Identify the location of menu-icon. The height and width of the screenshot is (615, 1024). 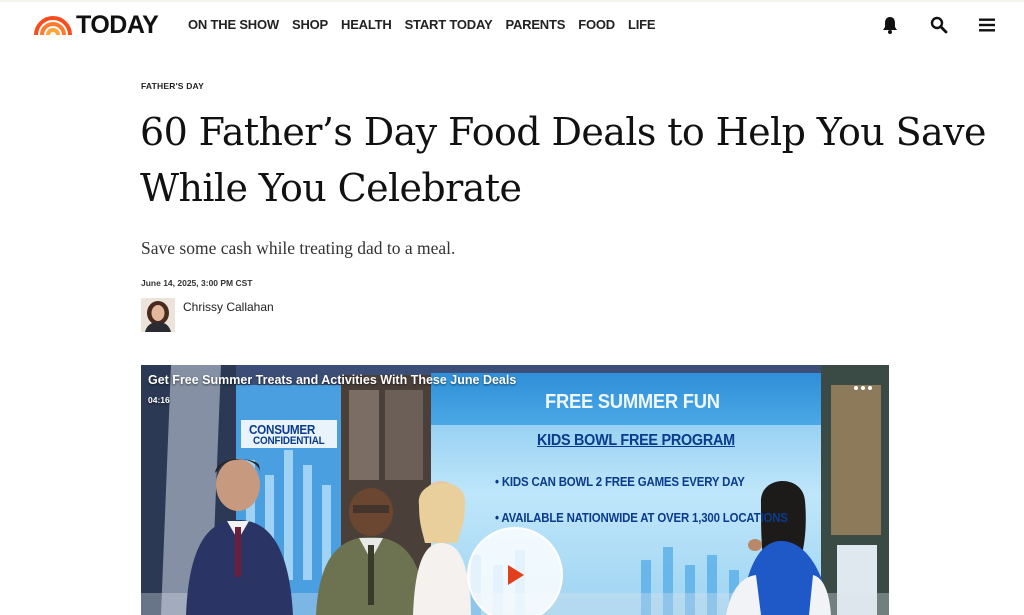
(987, 25).